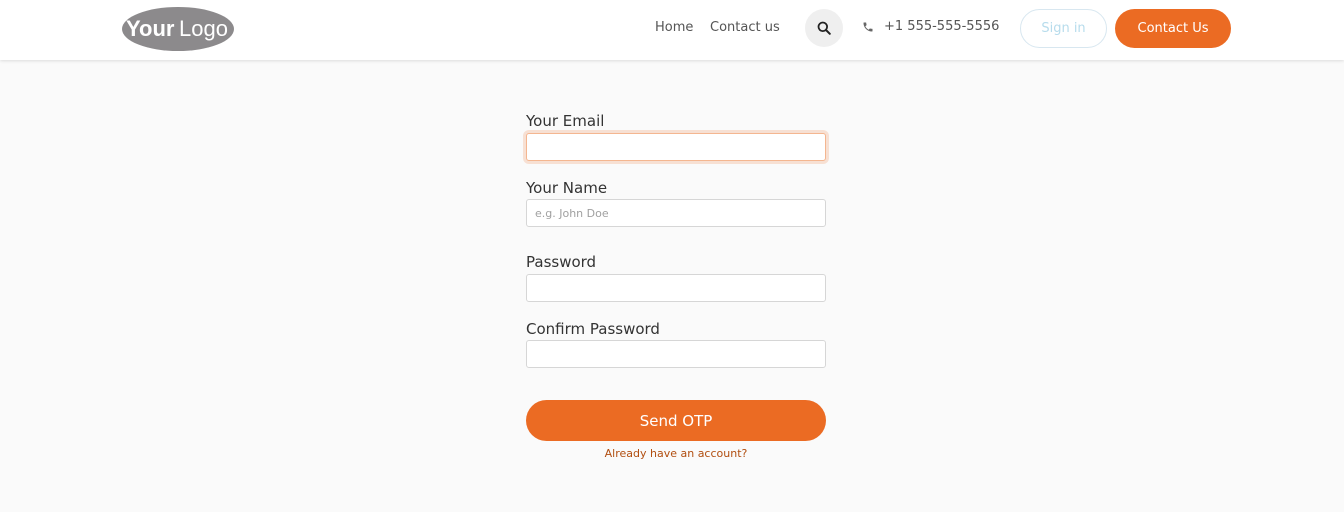  I want to click on confirm-password-label: Confirm Password, so click(593, 329).